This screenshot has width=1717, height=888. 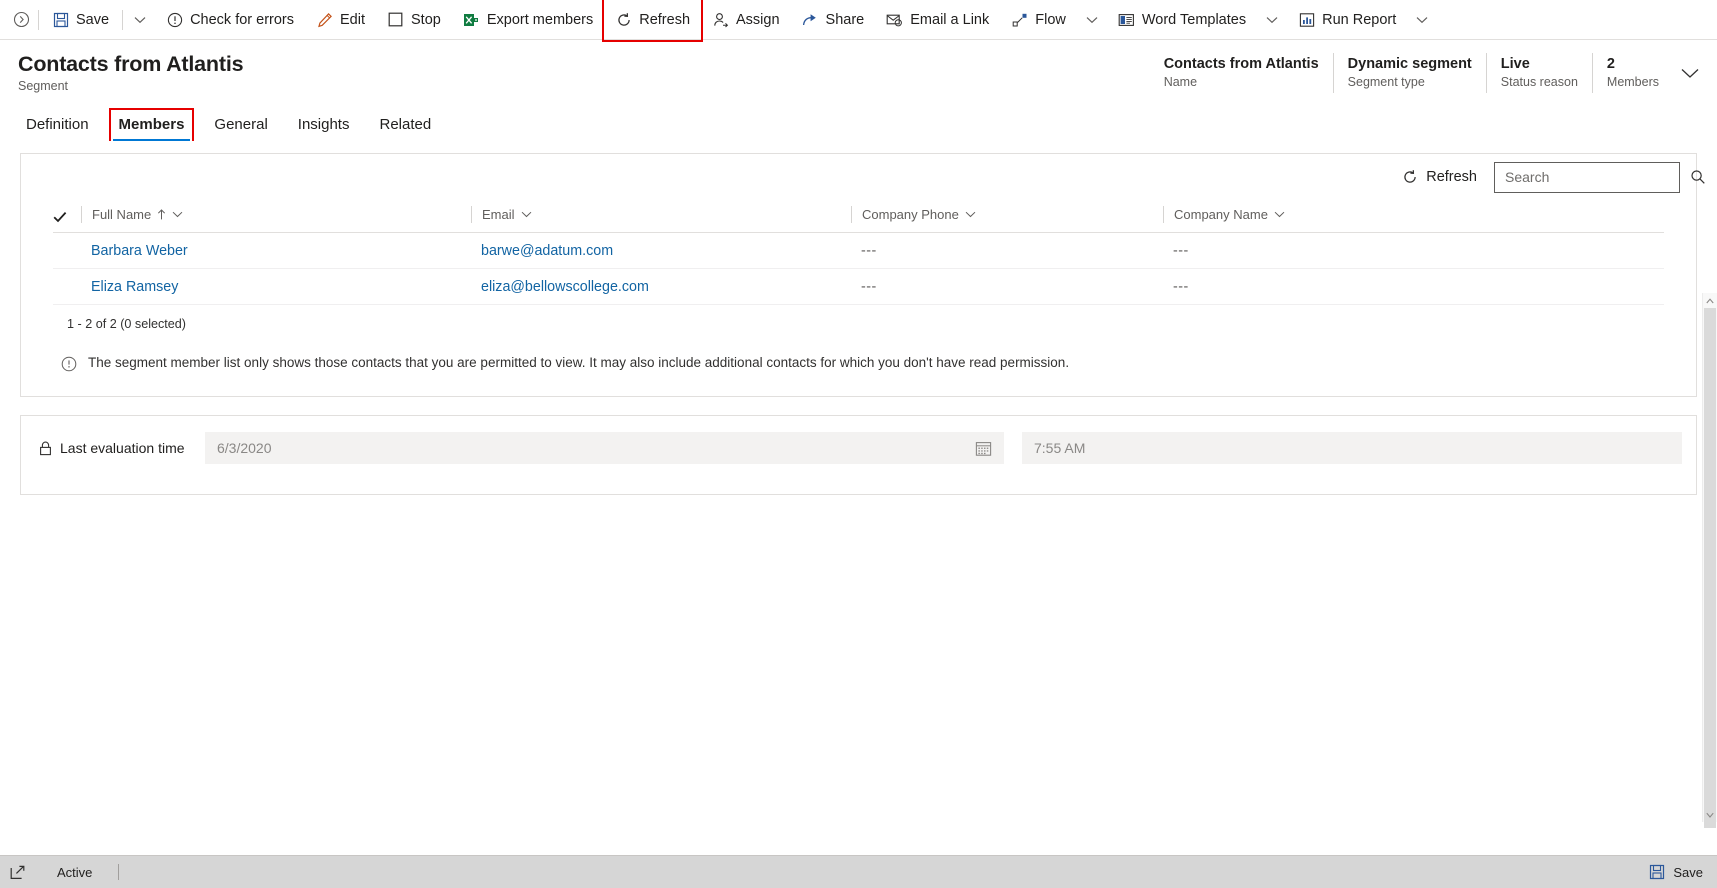 I want to click on row-count-status: 1 - 2 of 2 (0 selected), so click(x=127, y=324).